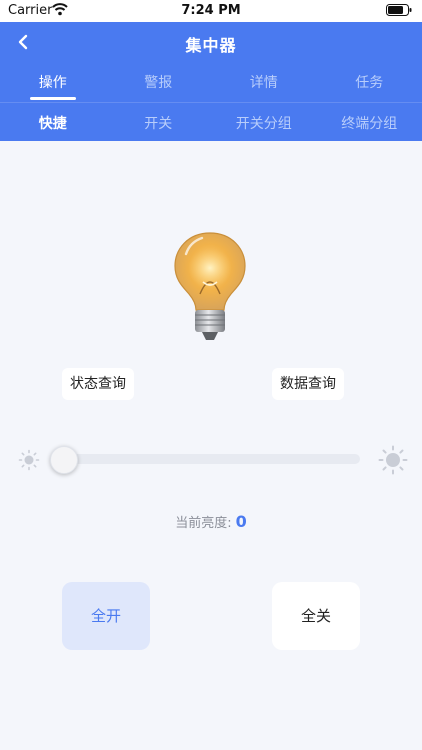 This screenshot has height=750, width=422. What do you see at coordinates (106, 616) in the screenshot?
I see `all-on-button: 全开` at bounding box center [106, 616].